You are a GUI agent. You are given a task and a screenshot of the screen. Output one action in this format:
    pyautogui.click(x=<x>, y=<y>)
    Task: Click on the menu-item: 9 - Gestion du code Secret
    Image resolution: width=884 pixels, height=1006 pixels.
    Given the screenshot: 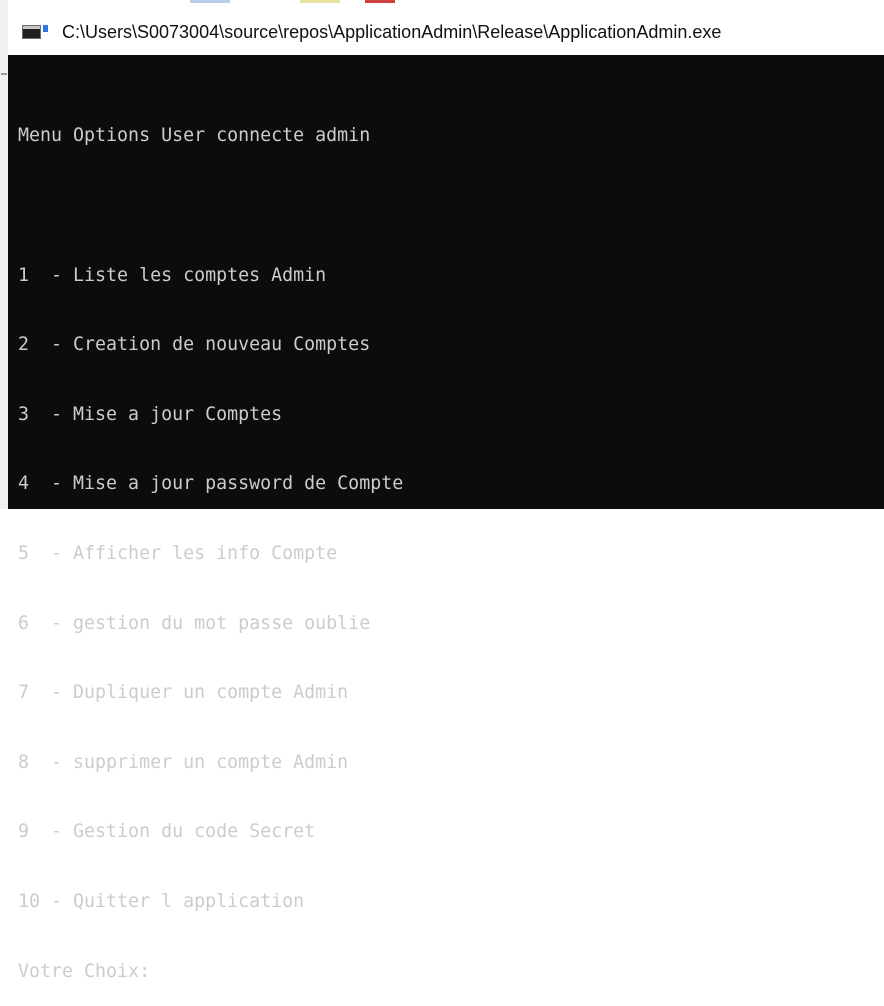 What is the action you would take?
    pyautogui.click(x=167, y=832)
    